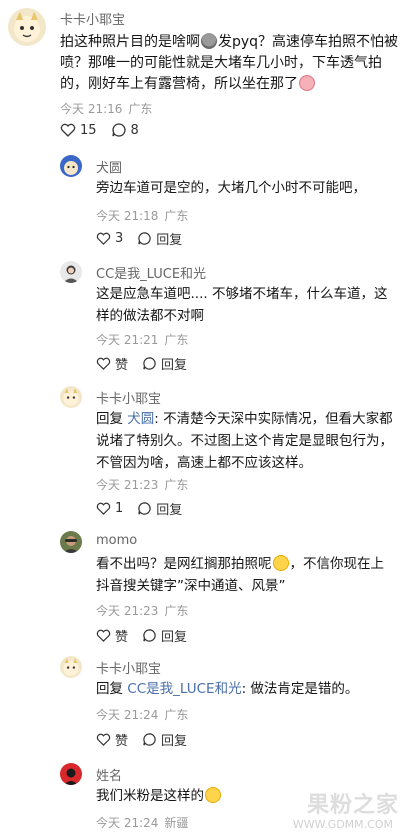  I want to click on like-button: 3, so click(109, 238).